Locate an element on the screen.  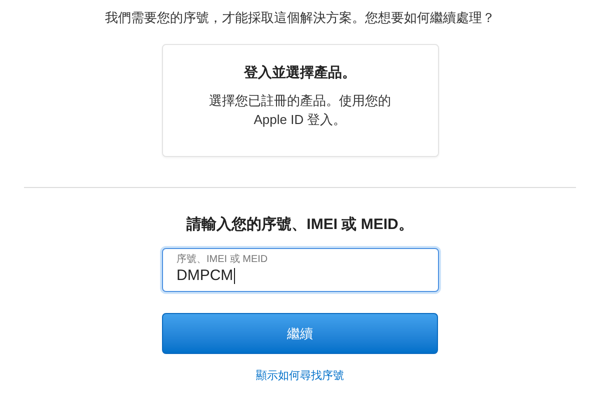
card-description: 選擇您已註冊的產品。使用您的 Apple ID 登入。 is located at coordinates (300, 110).